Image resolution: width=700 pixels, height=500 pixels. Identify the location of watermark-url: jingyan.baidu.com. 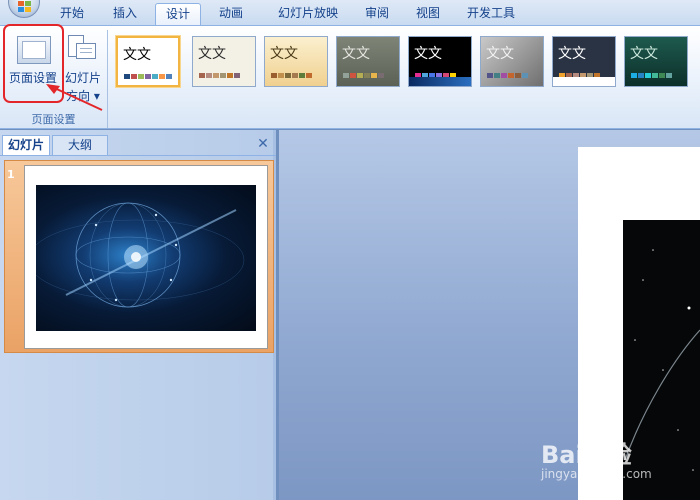
(596, 474).